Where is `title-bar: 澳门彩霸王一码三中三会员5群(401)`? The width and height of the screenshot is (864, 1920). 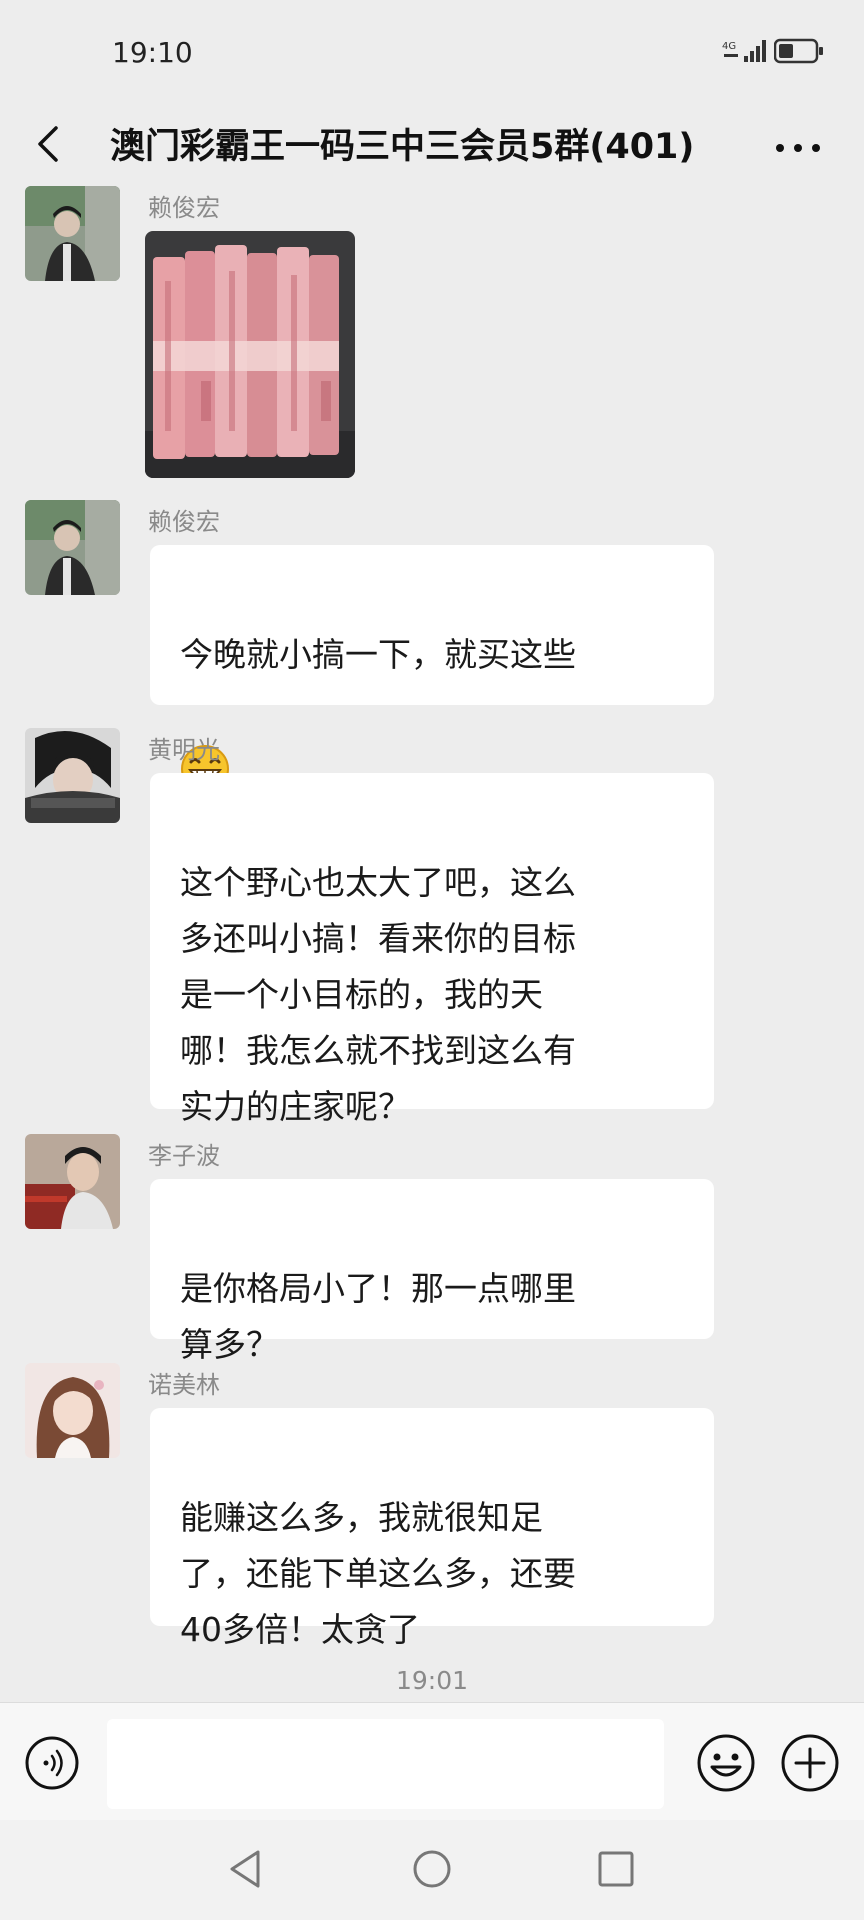 title-bar: 澳门彩霸王一码三中三会员5群(401) is located at coordinates (432, 145).